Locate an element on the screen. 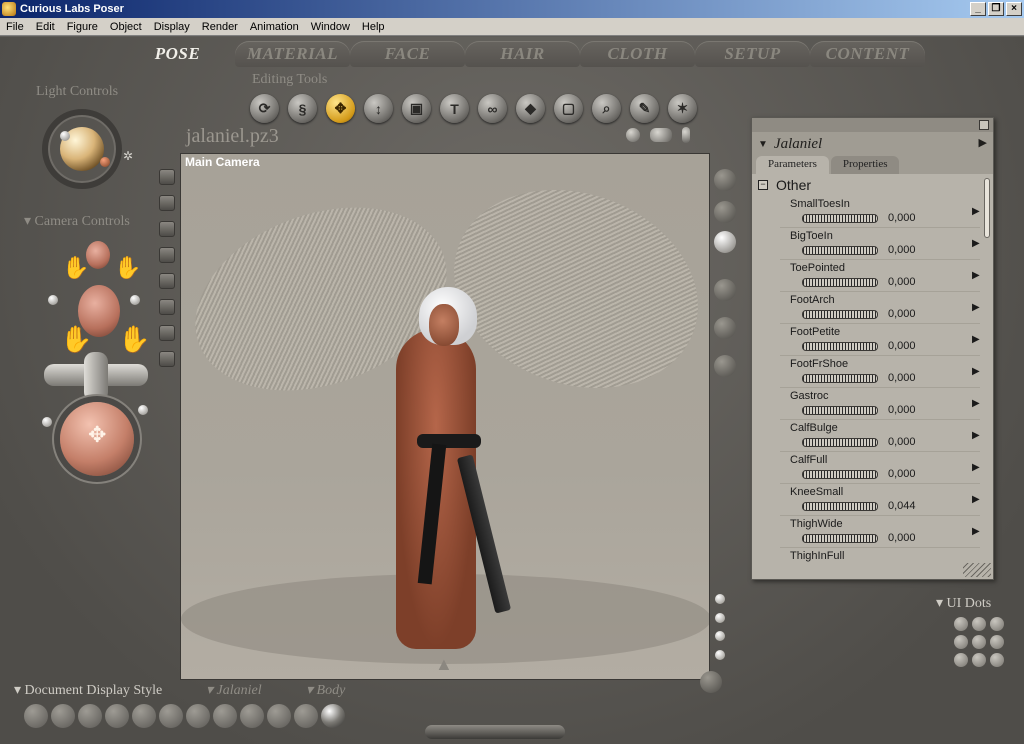 This screenshot has height=744, width=1024. move-y-icon is located at coordinates (686, 135).